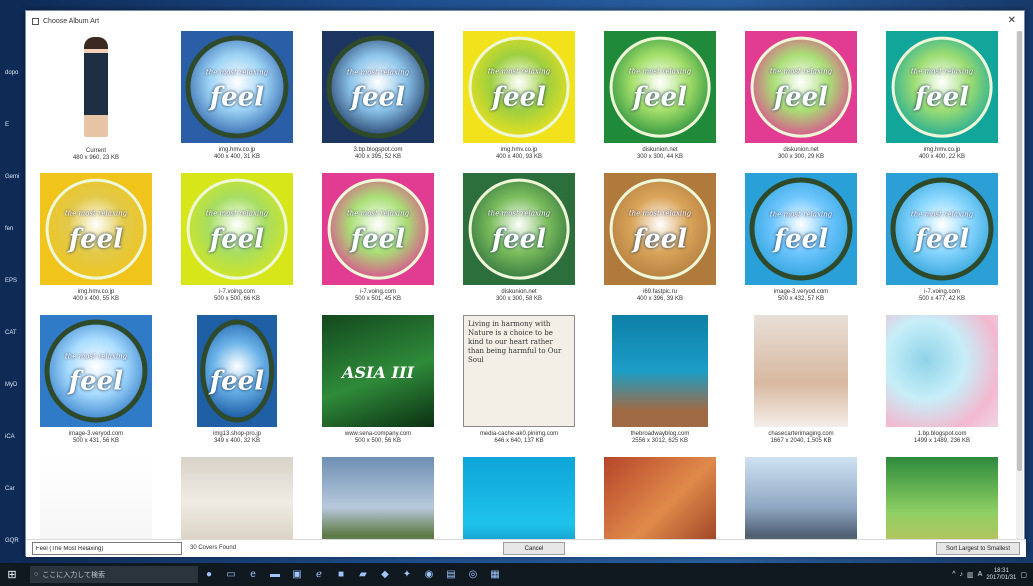  What do you see at coordinates (385, 574) in the screenshot?
I see `paint-icon: ◆` at bounding box center [385, 574].